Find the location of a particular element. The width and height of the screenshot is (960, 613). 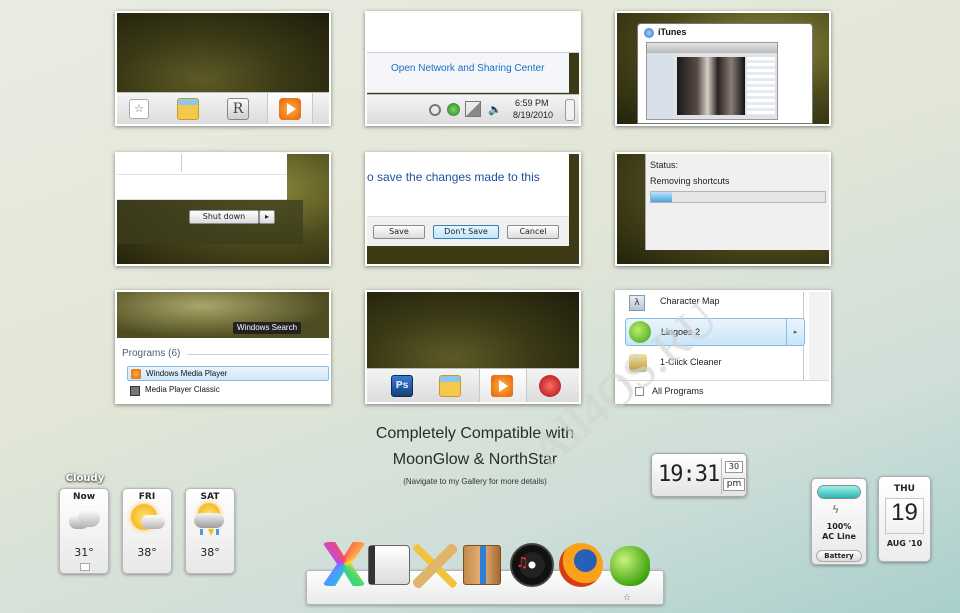

weather-condition: Cloudy is located at coordinates (85, 478).